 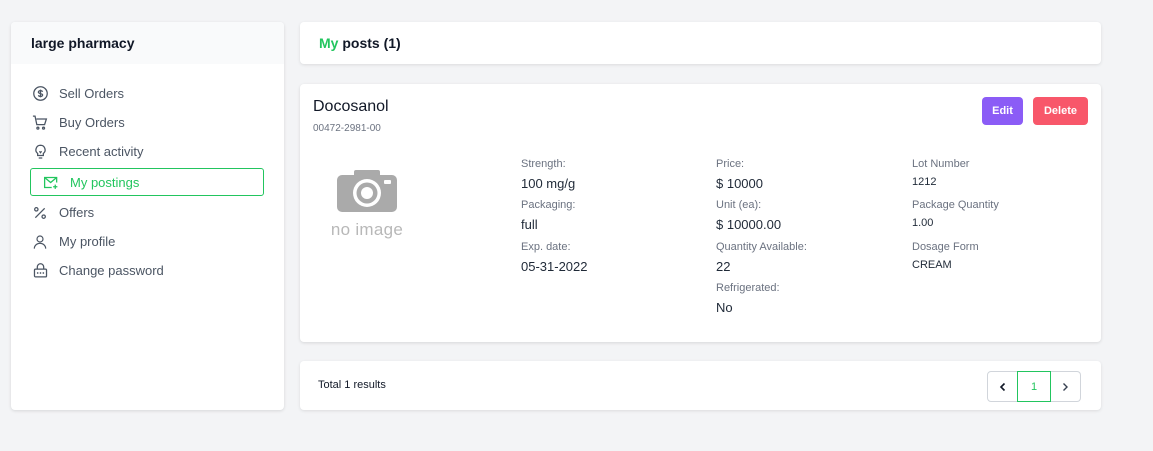 What do you see at coordinates (543, 164) in the screenshot?
I see `field-label: Strength:` at bounding box center [543, 164].